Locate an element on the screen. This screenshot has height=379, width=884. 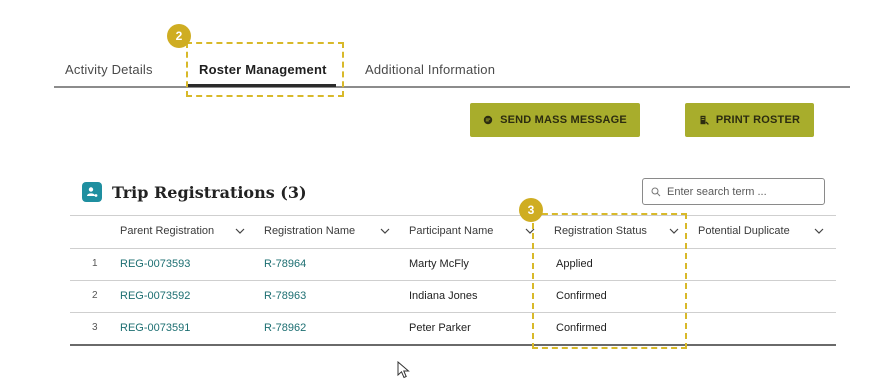
section-title: Trip Registrations (3) is located at coordinates (209, 192).